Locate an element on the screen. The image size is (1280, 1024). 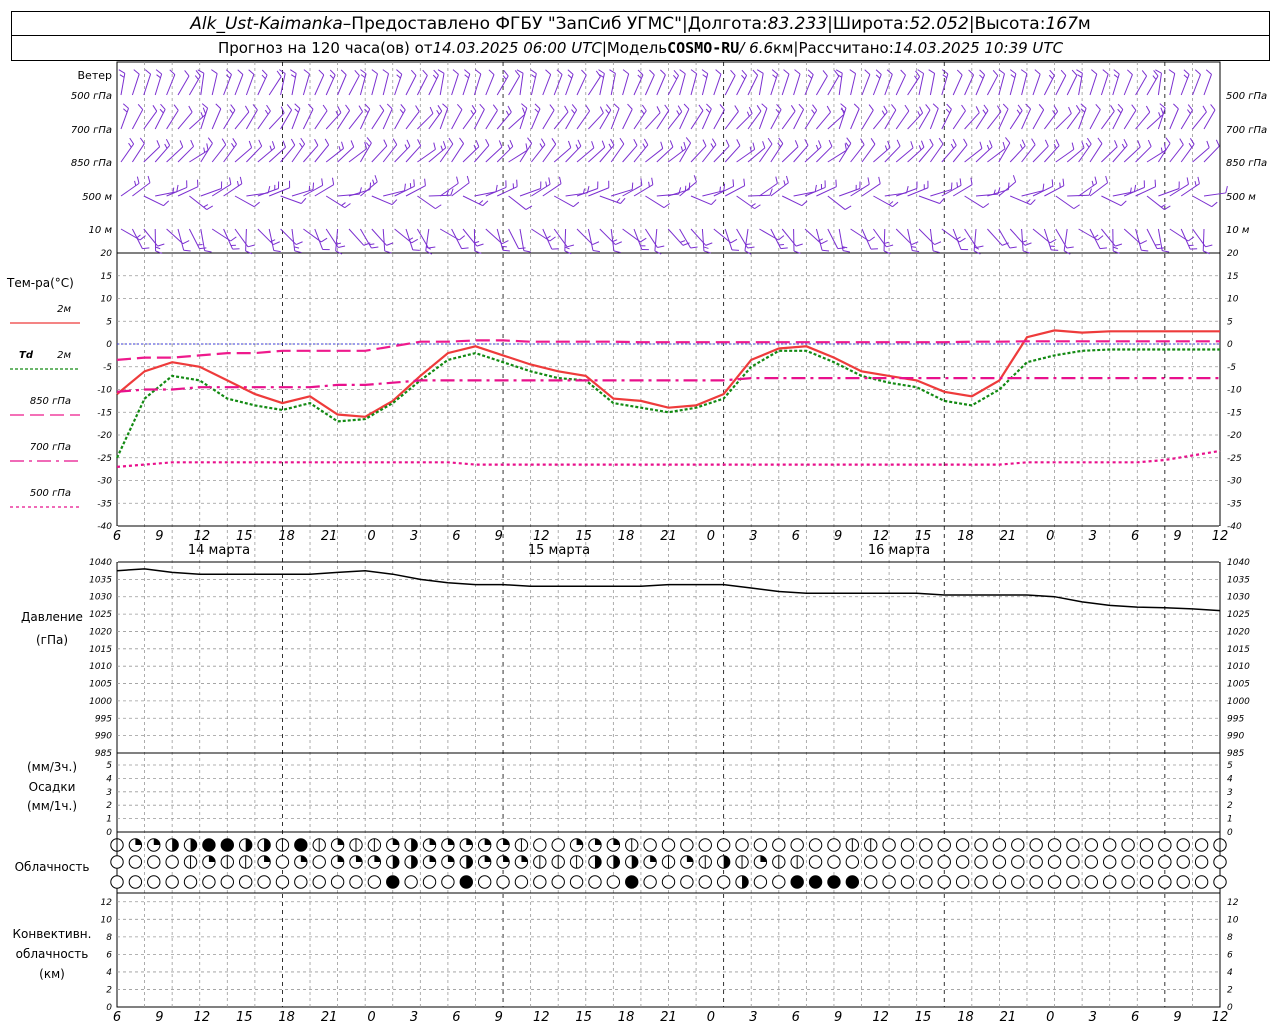
temp-tick-left: 10 is located at coordinates (107, 300).